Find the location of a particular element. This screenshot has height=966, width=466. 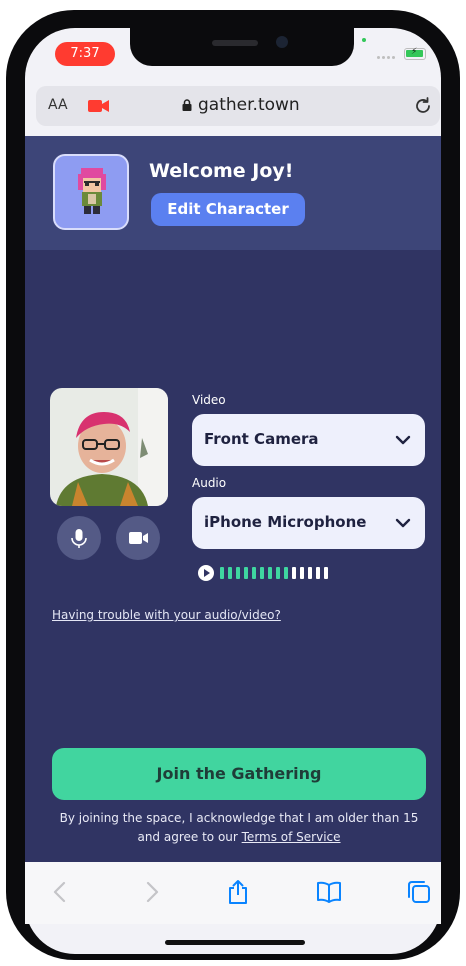

video-device-value: Front Camera is located at coordinates (261, 439).